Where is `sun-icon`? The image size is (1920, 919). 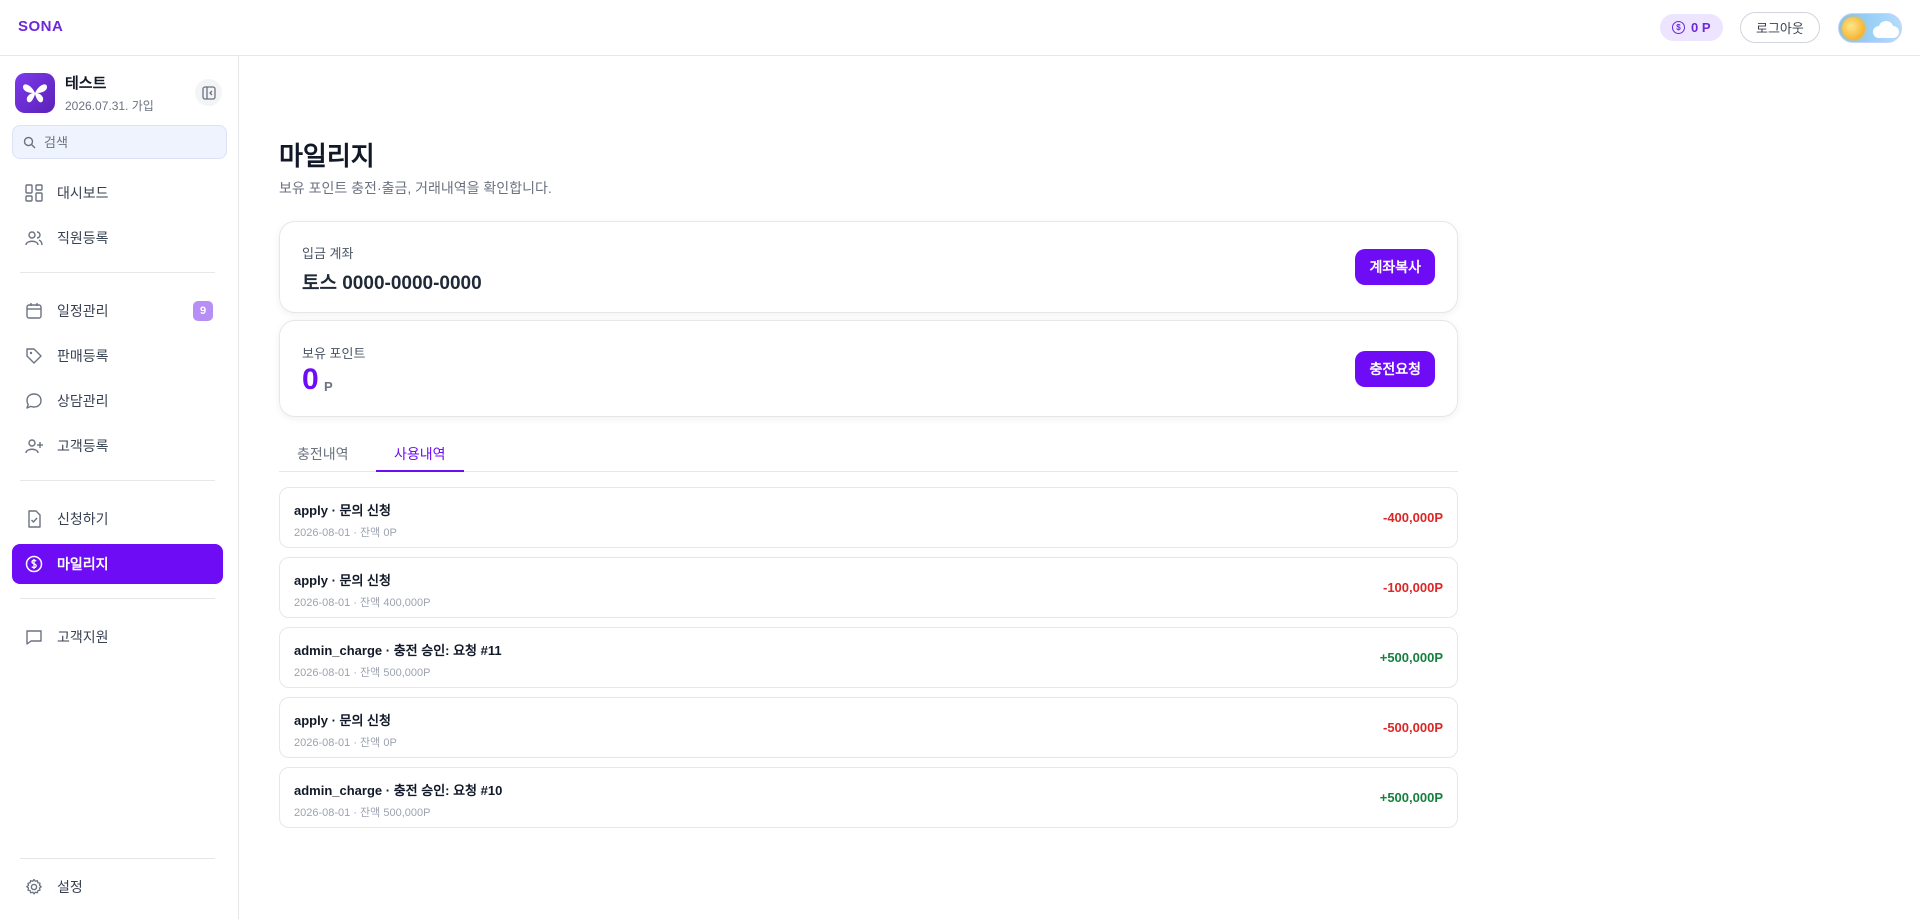 sun-icon is located at coordinates (1853, 28).